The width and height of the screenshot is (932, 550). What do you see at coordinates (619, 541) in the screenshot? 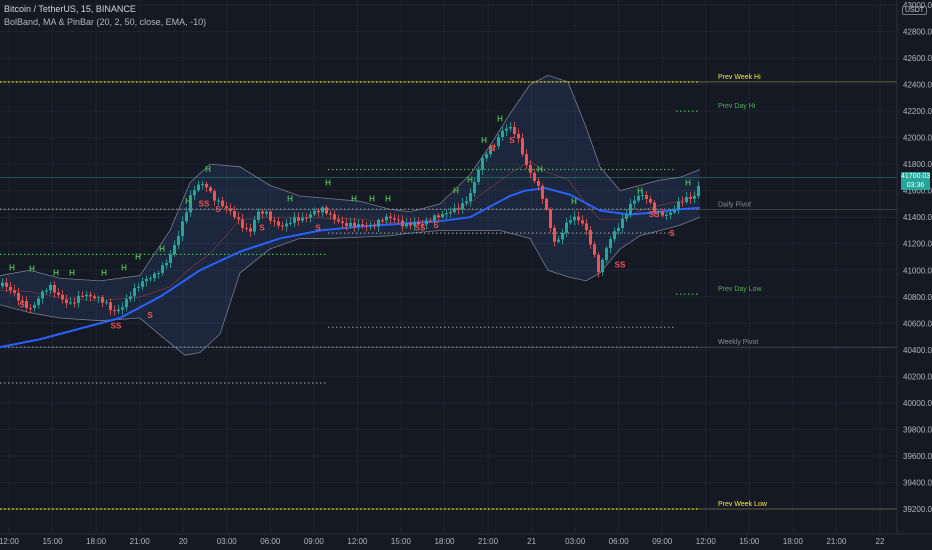
I see `time-tick-label: 06:00` at bounding box center [619, 541].